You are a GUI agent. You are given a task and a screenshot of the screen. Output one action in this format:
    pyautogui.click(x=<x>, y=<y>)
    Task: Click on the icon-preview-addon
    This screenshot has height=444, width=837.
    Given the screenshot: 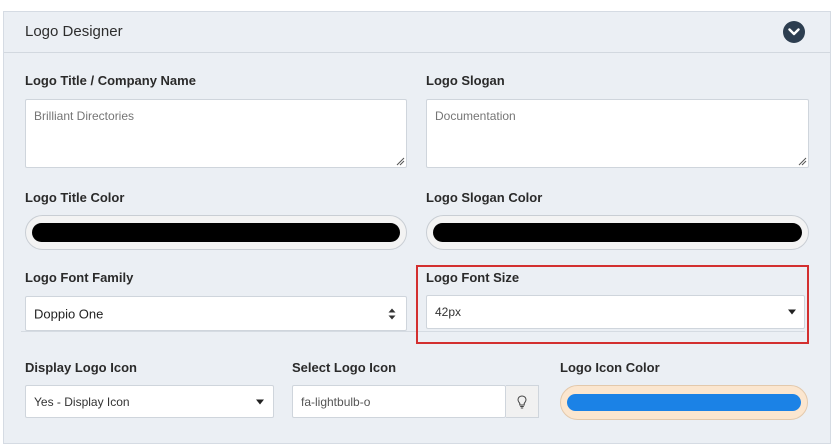 What is the action you would take?
    pyautogui.click(x=522, y=401)
    